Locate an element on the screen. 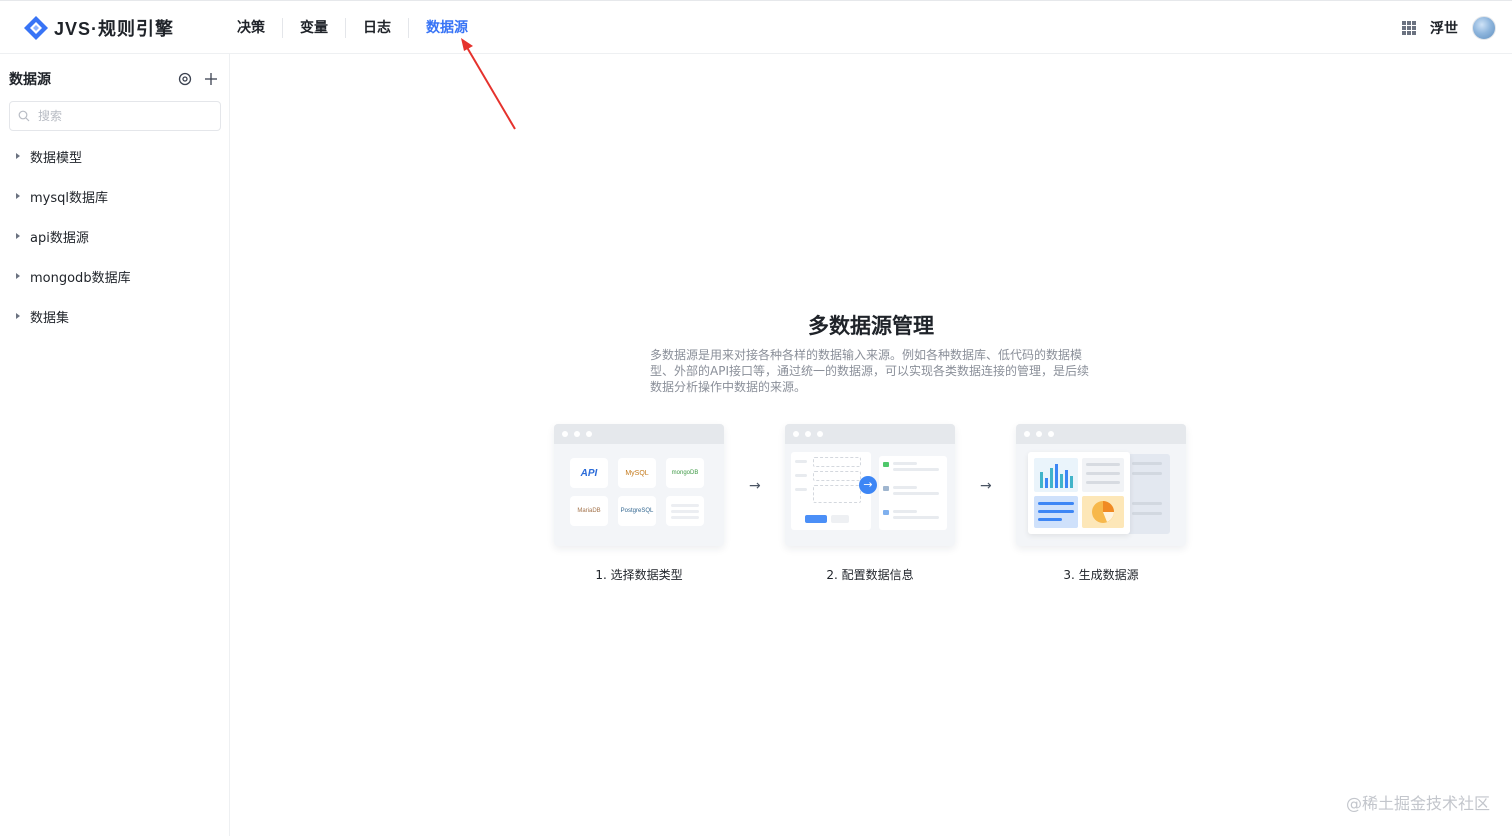  avatar is located at coordinates (1484, 28).